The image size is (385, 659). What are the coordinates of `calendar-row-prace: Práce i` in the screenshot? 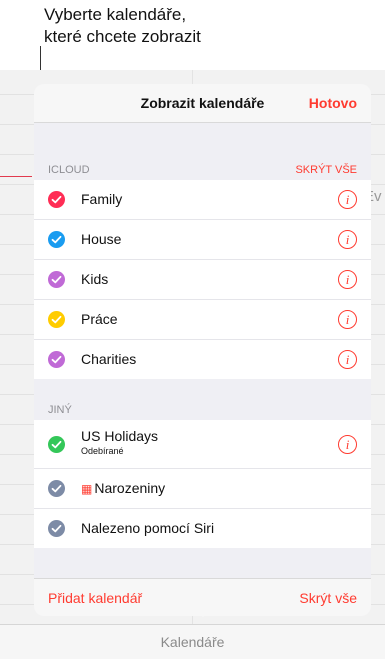 It's located at (202, 320).